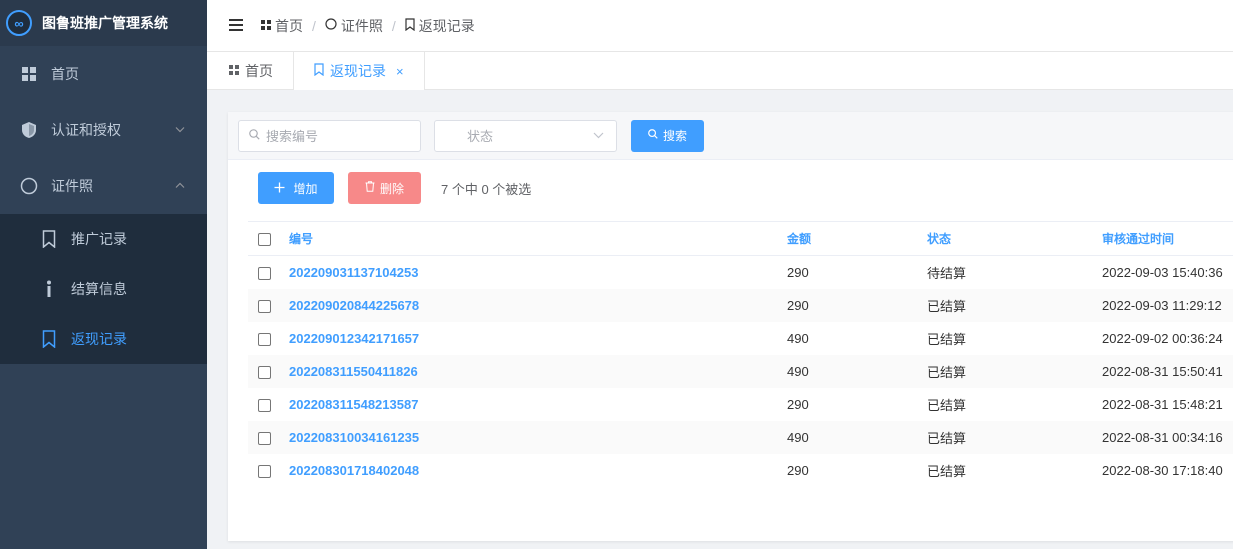  I want to click on plus-icon, so click(279, 188).